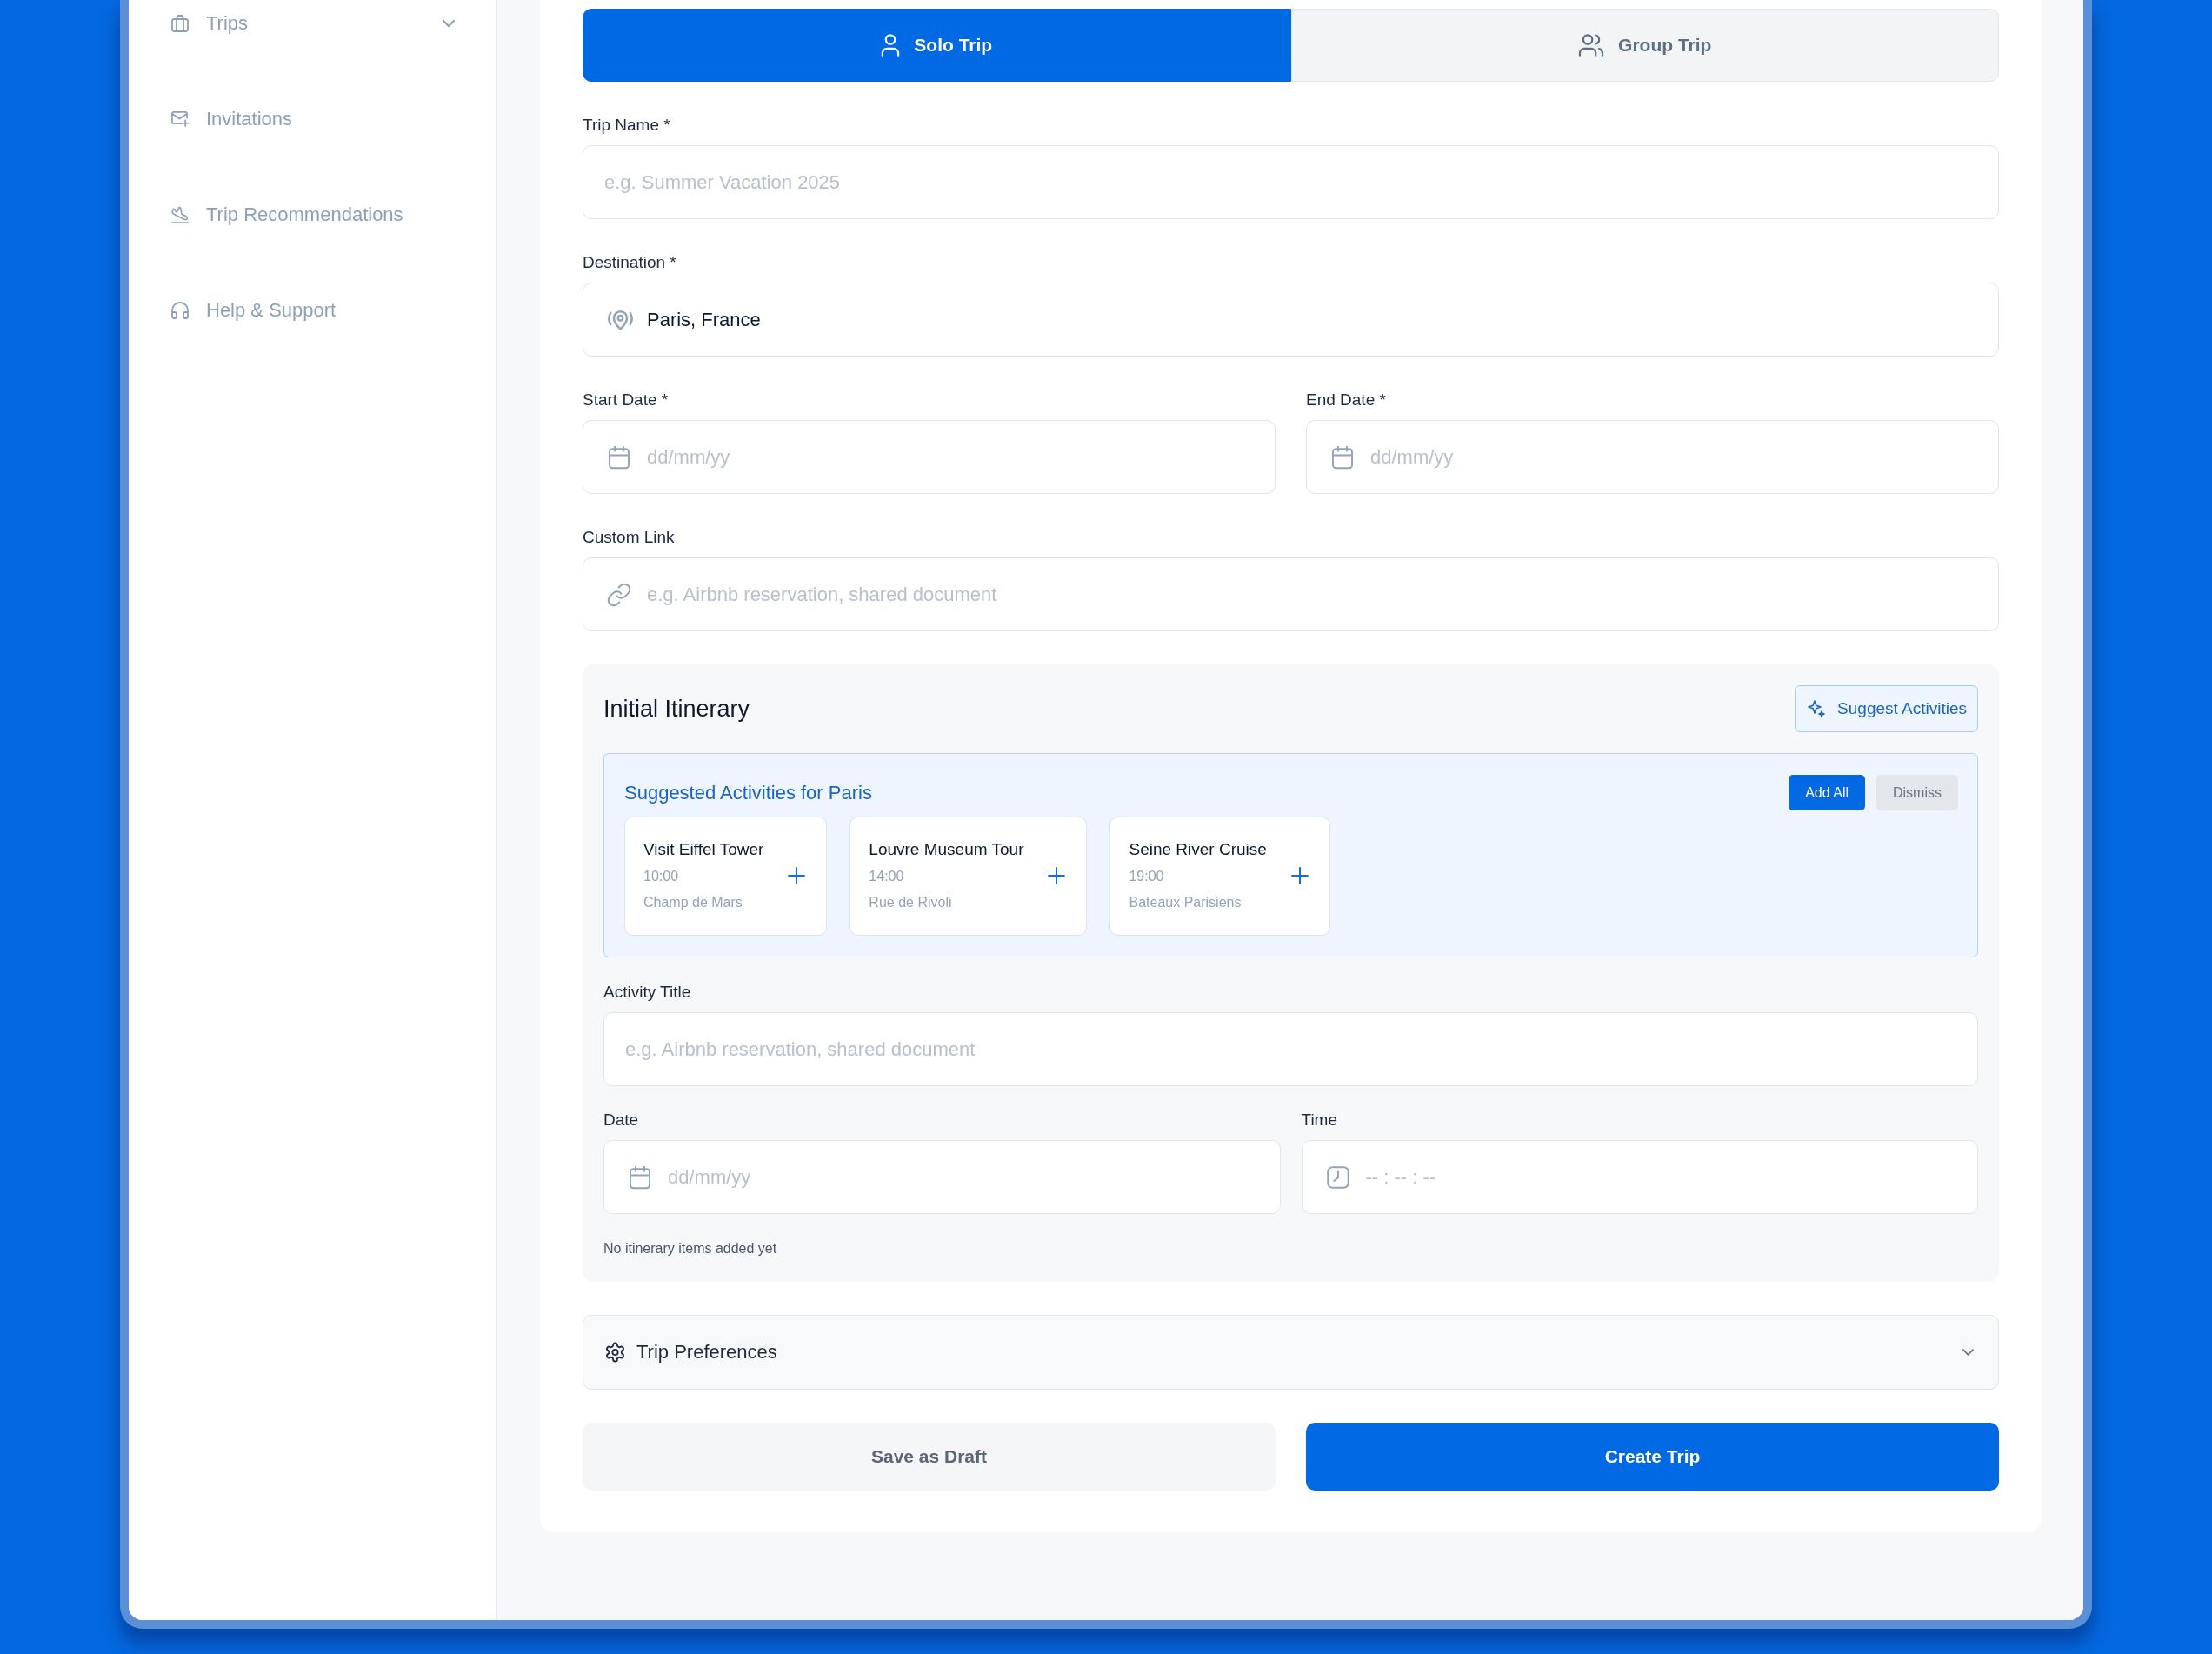  What do you see at coordinates (313, 215) in the screenshot?
I see `nav-item: Trip Recommendations` at bounding box center [313, 215].